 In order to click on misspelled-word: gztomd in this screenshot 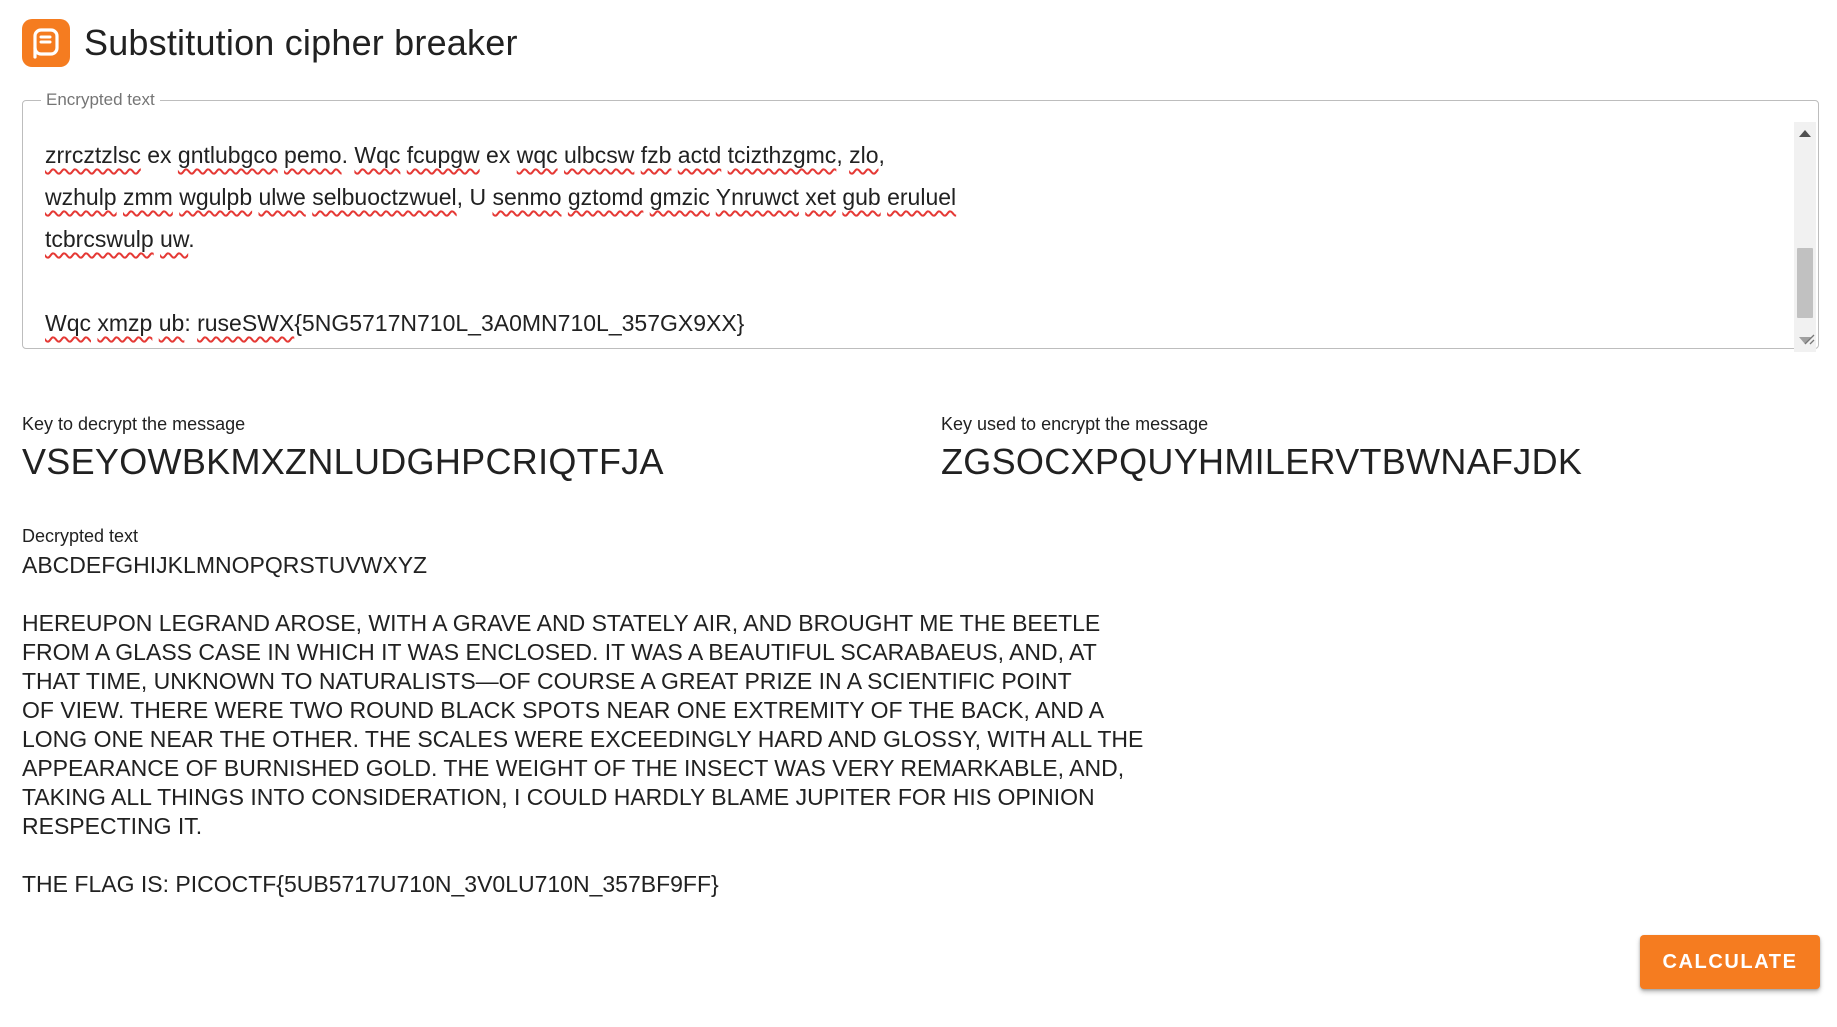, I will do `click(605, 197)`.